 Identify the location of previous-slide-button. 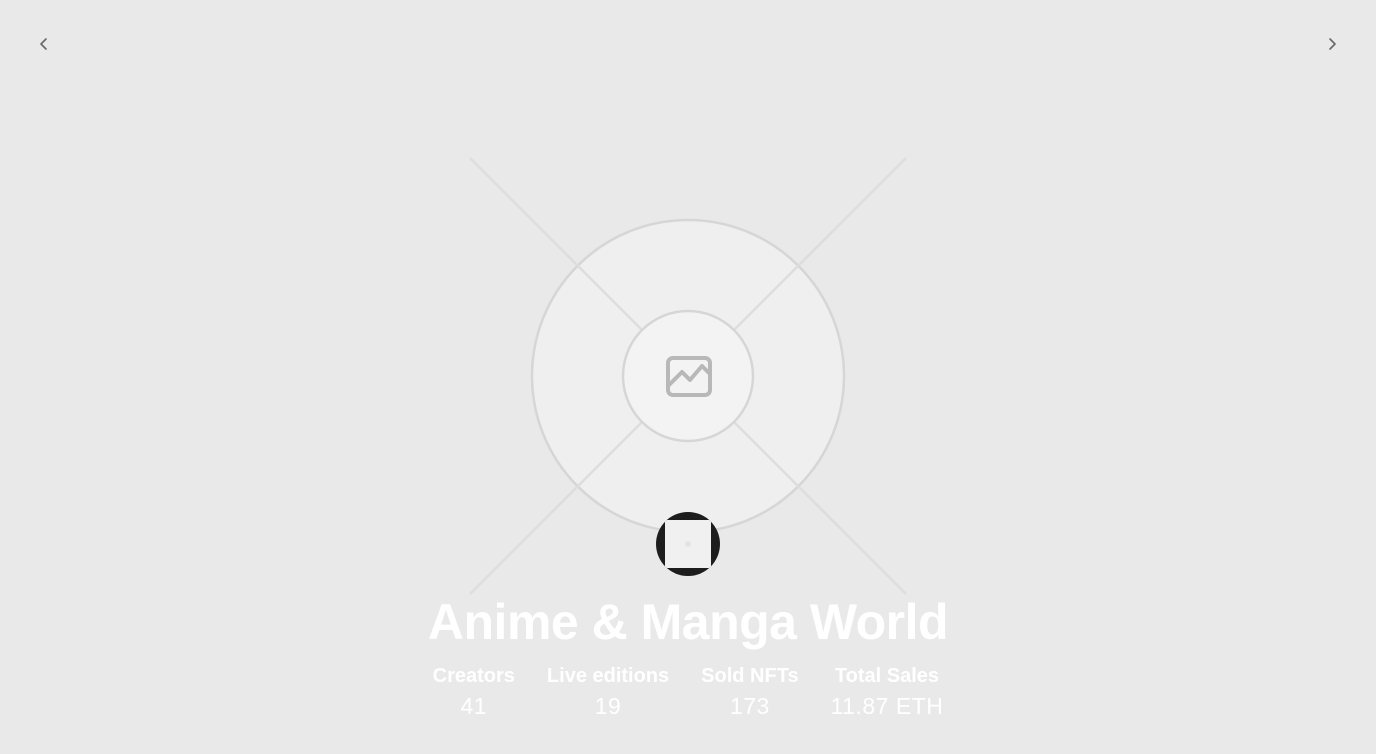
(44, 44).